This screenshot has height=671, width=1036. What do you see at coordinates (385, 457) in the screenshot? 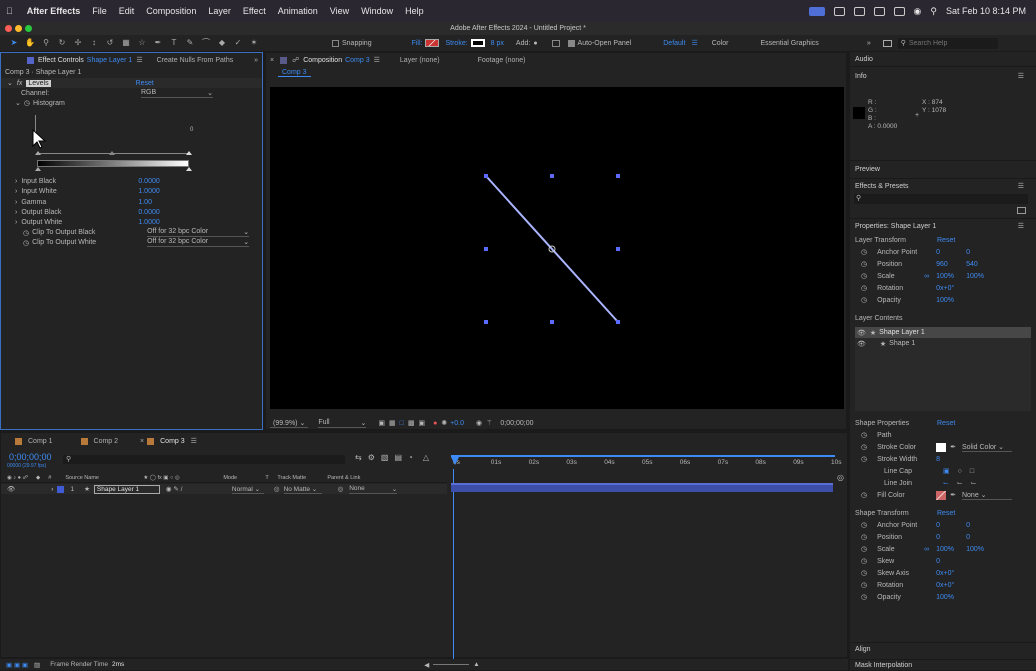
I see `shy-icon: ▧` at bounding box center [385, 457].